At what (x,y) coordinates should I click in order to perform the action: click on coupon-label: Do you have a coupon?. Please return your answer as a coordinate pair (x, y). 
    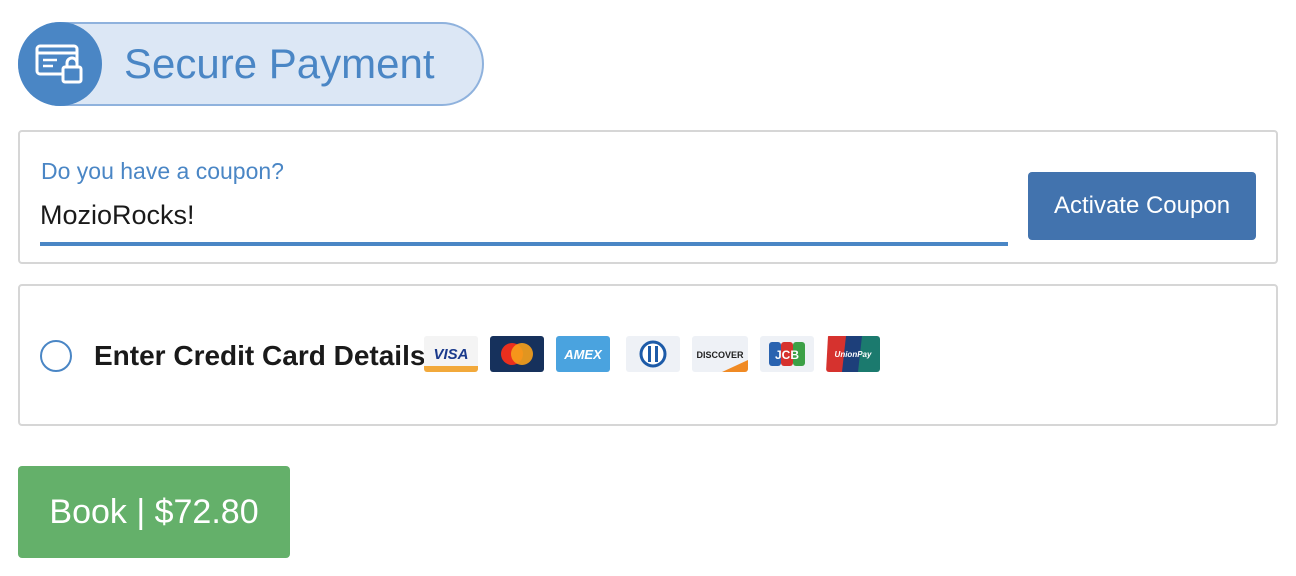
    Looking at the image, I should click on (162, 171).